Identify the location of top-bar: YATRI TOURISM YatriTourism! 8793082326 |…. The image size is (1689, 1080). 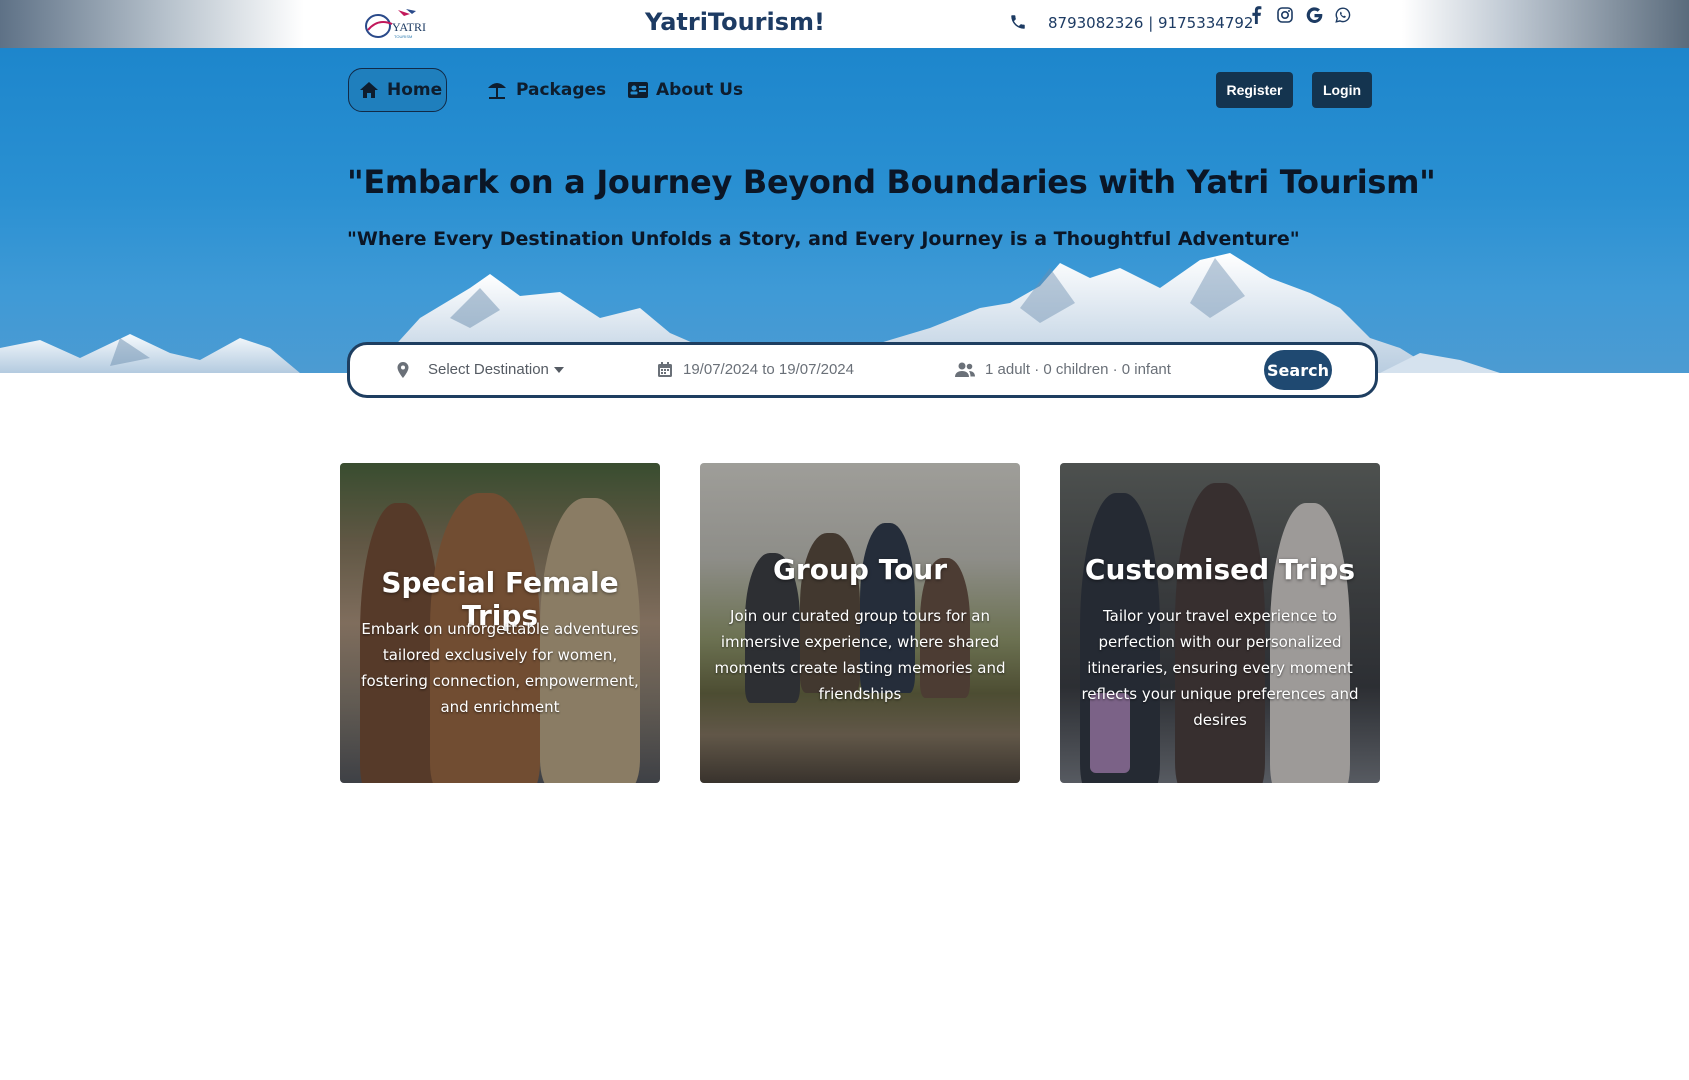
(844, 24).